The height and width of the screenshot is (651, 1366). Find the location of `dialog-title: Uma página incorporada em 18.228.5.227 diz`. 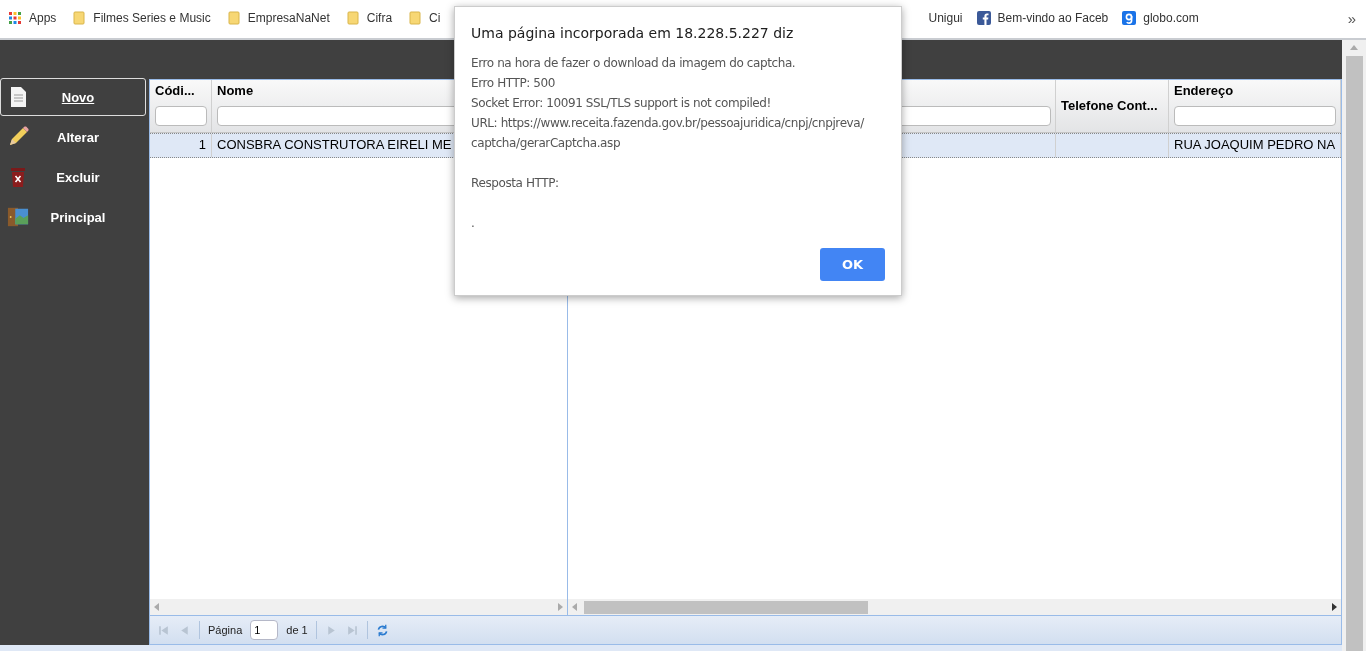

dialog-title: Uma página incorporada em 18.228.5.227 diz is located at coordinates (633, 33).